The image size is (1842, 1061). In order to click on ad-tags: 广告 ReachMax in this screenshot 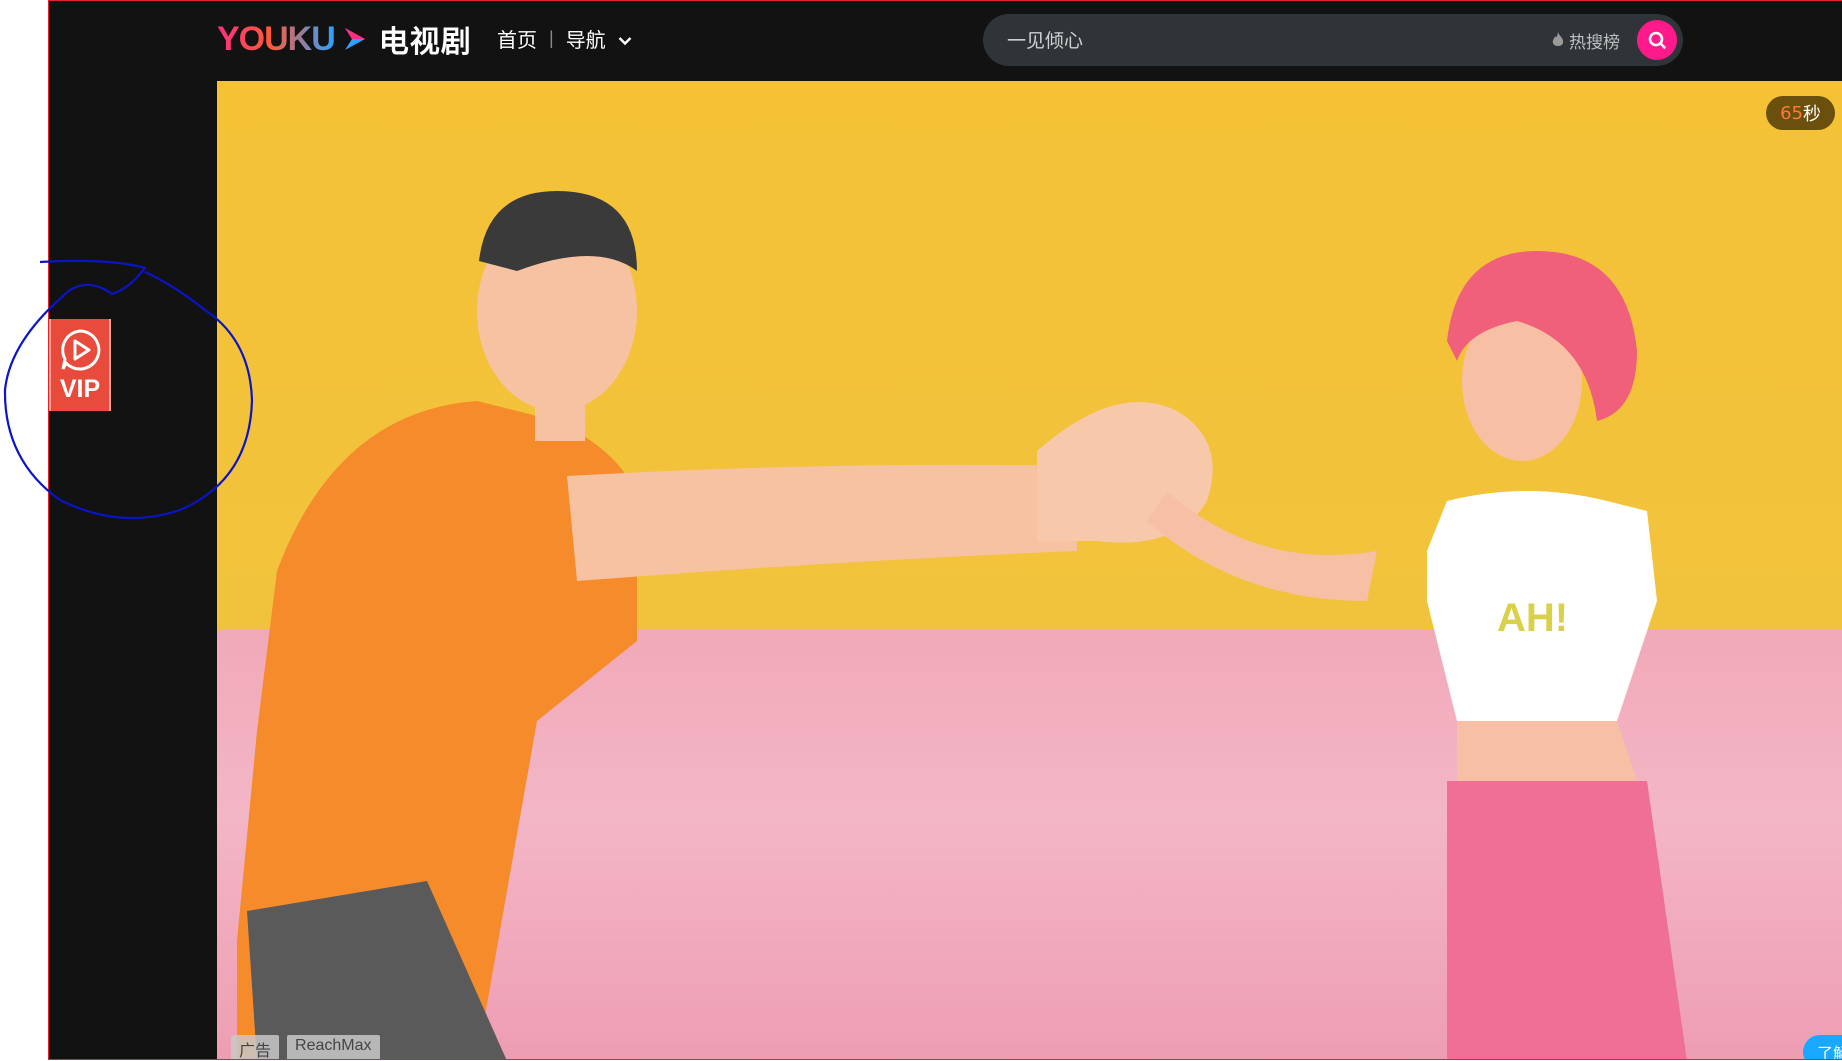, I will do `click(305, 1047)`.